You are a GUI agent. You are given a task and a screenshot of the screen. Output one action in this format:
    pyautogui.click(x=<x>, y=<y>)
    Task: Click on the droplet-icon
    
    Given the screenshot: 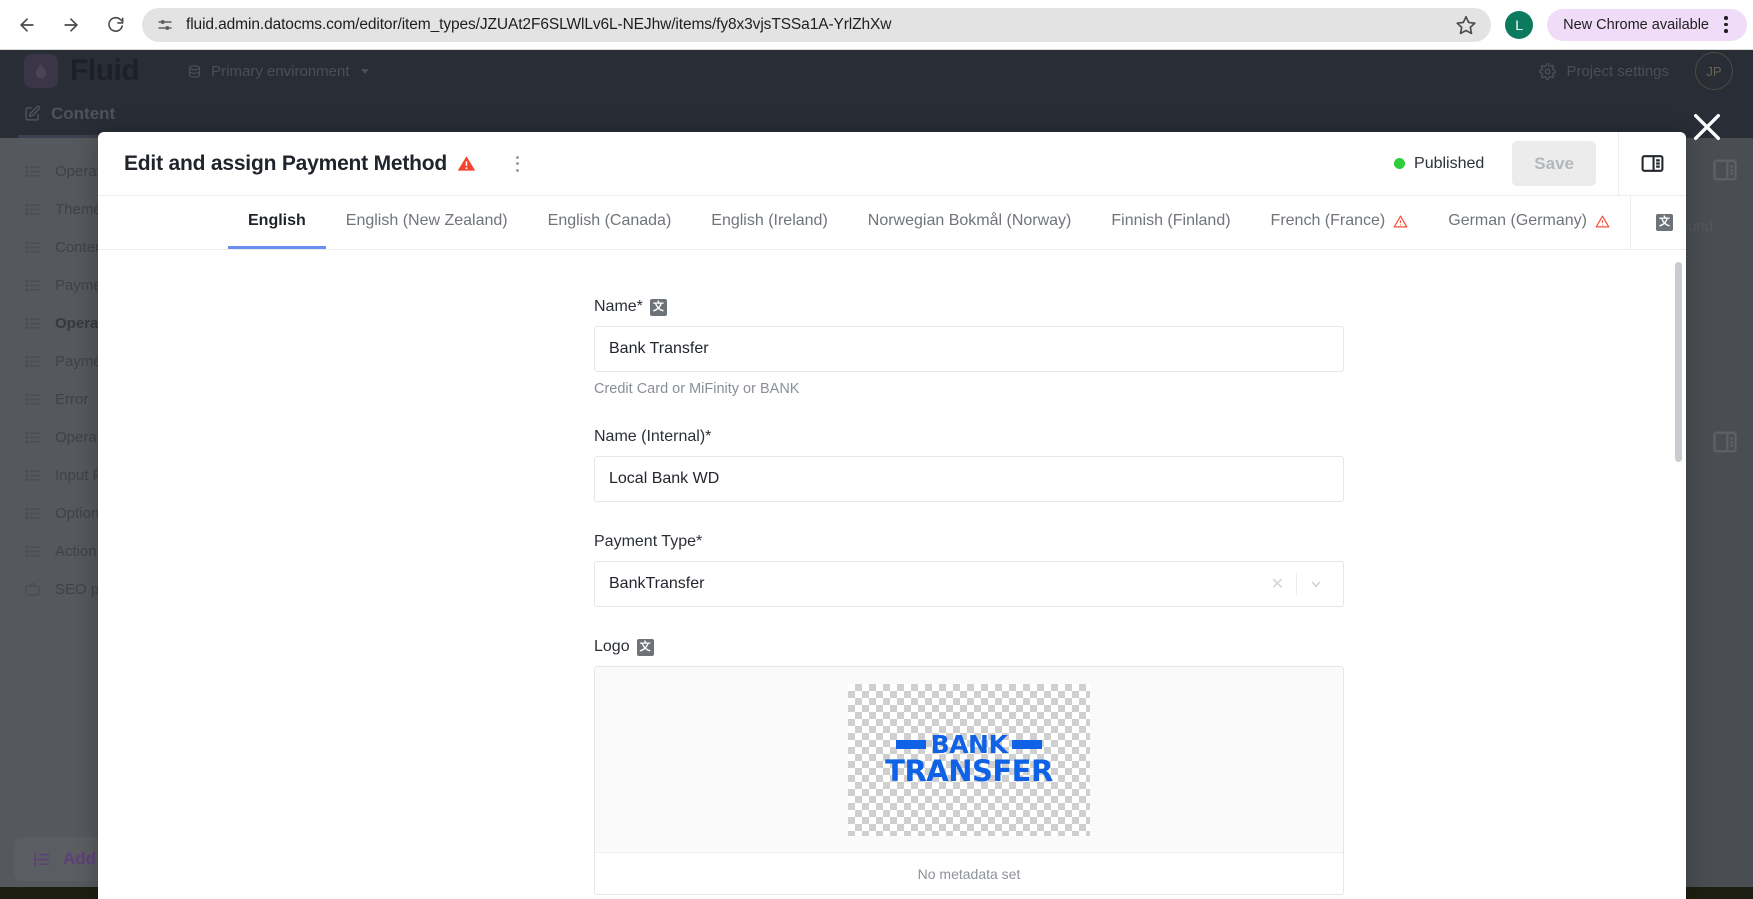 What is the action you would take?
    pyautogui.click(x=41, y=71)
    